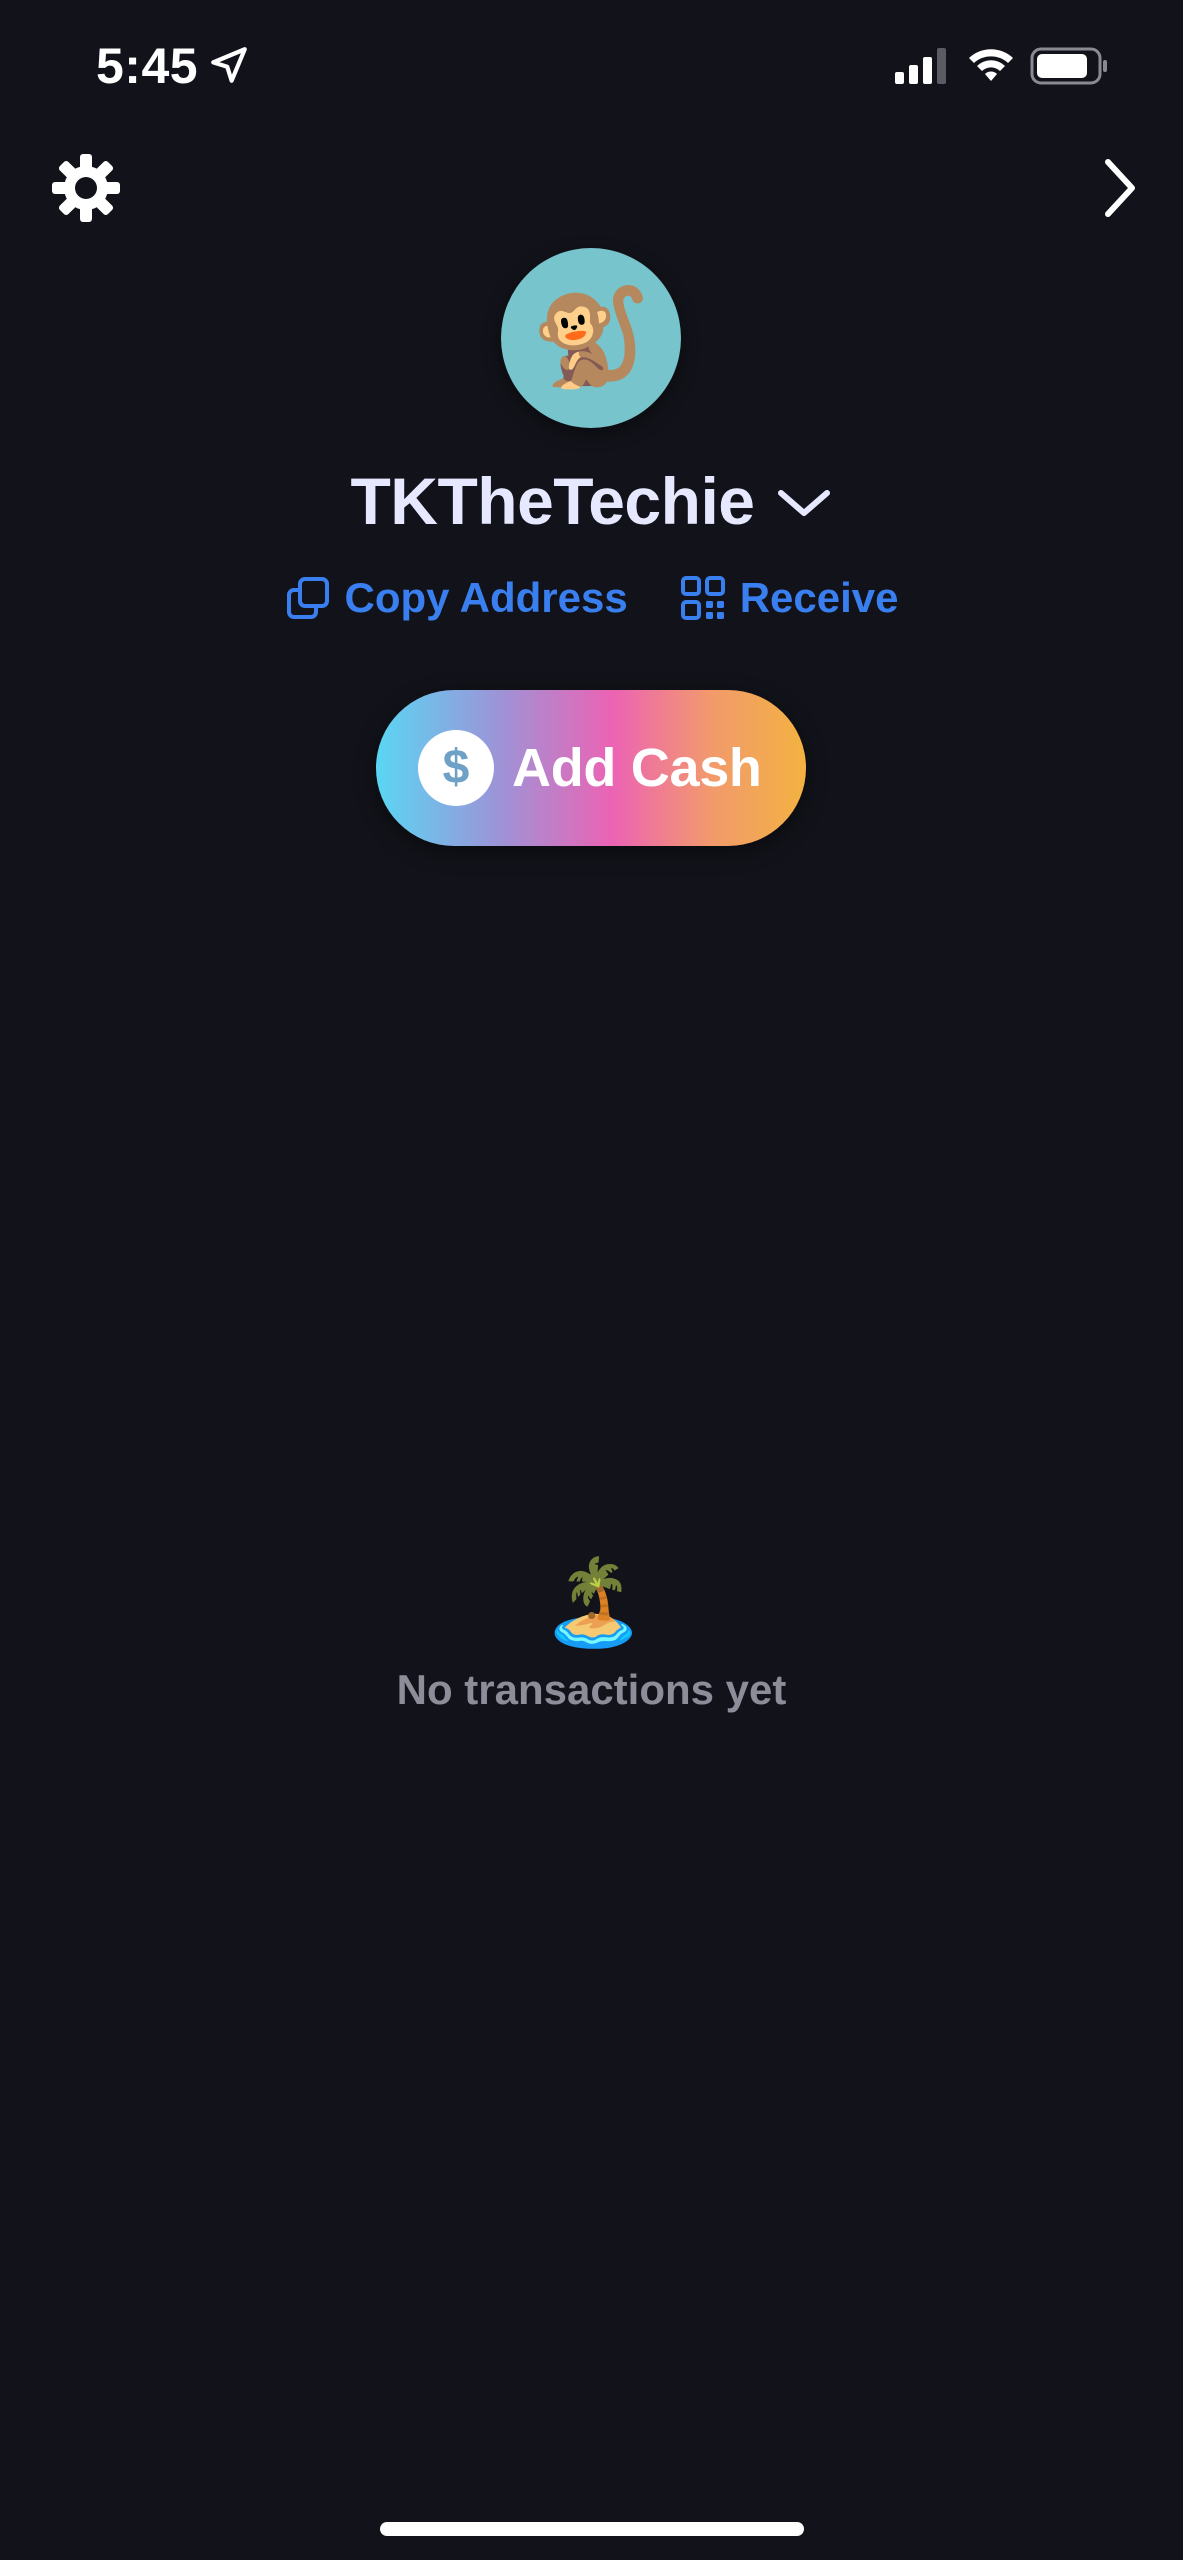  Describe the element at coordinates (637, 768) in the screenshot. I see `add-cash-label: Add Cash` at that location.